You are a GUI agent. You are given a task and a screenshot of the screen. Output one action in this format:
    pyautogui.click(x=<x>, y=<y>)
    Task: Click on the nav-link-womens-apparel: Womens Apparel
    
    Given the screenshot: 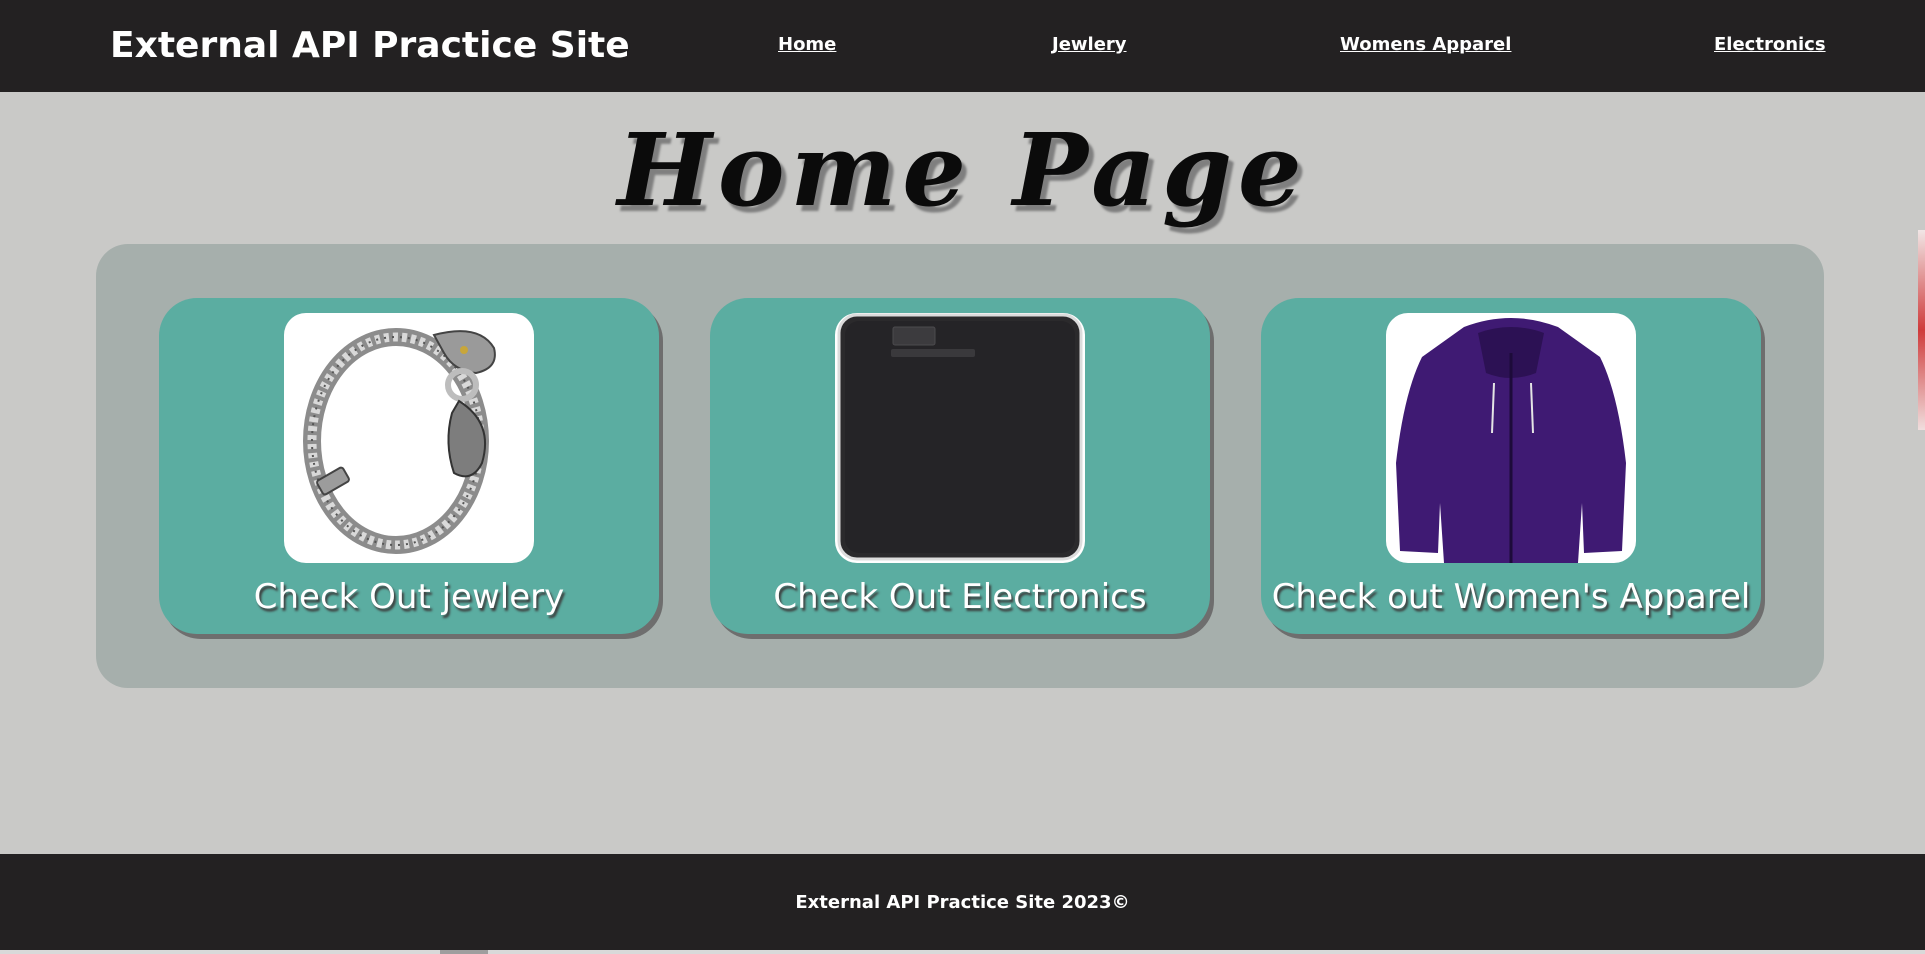 What is the action you would take?
    pyautogui.click(x=1425, y=44)
    